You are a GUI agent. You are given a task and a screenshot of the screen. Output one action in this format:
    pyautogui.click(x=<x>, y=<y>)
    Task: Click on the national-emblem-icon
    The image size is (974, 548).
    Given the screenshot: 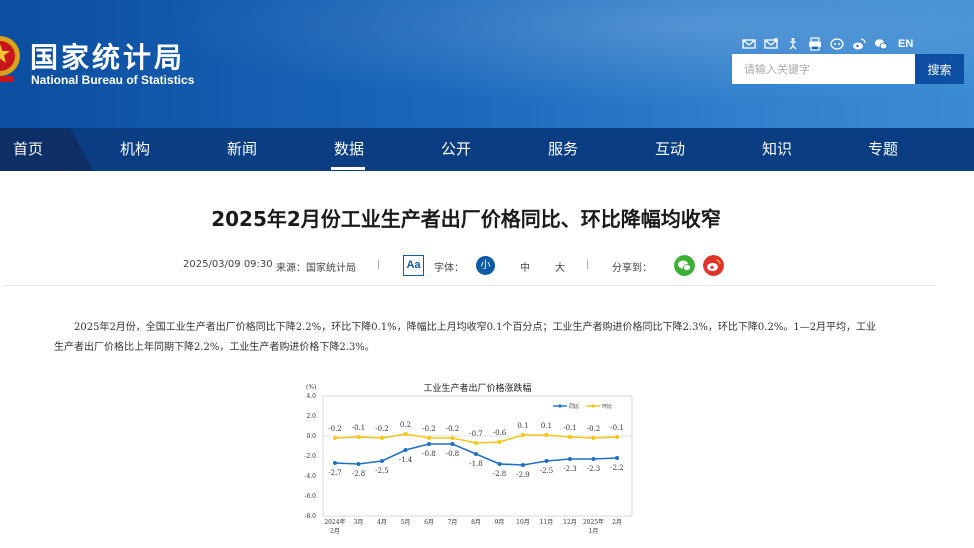 What is the action you would take?
    pyautogui.click(x=11, y=58)
    